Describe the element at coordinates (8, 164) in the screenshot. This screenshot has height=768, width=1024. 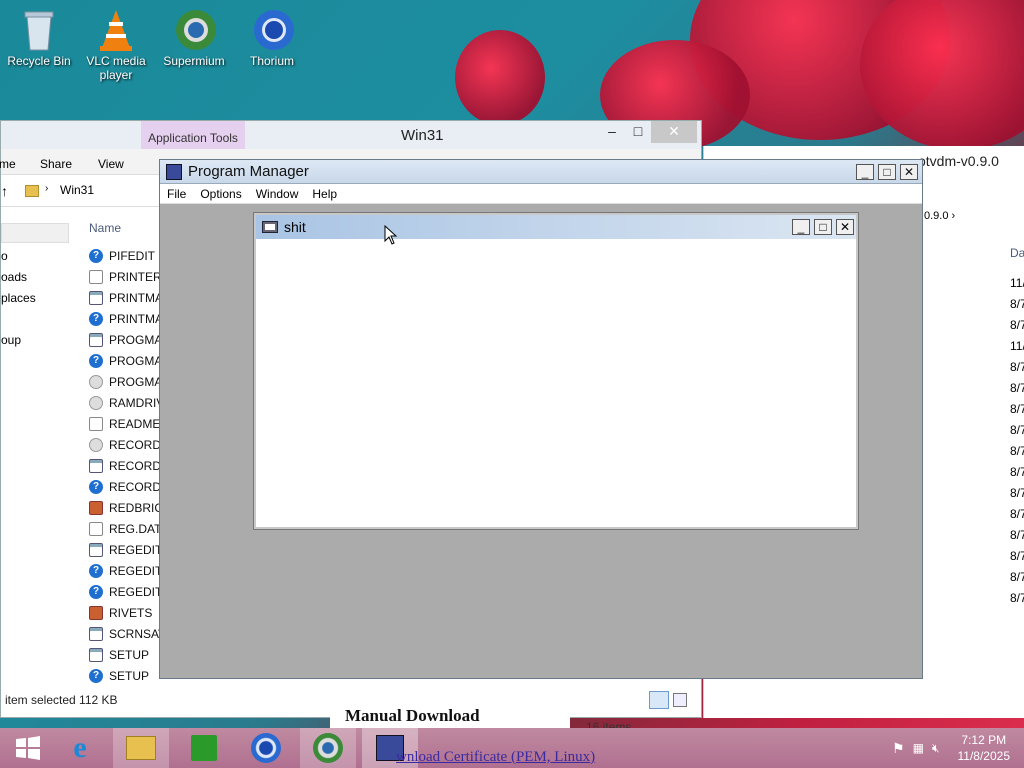
I see `ribbon-tab: me` at that location.